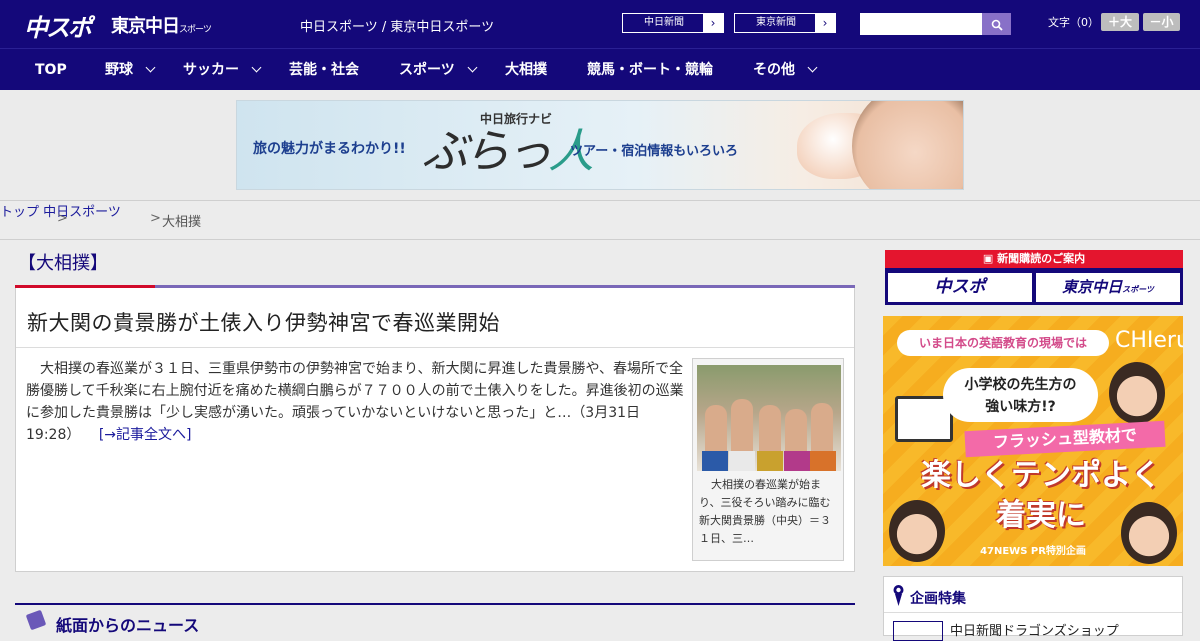  I want to click on tokyo-chunichi-logo: 東京中日スポーツ, so click(161, 25).